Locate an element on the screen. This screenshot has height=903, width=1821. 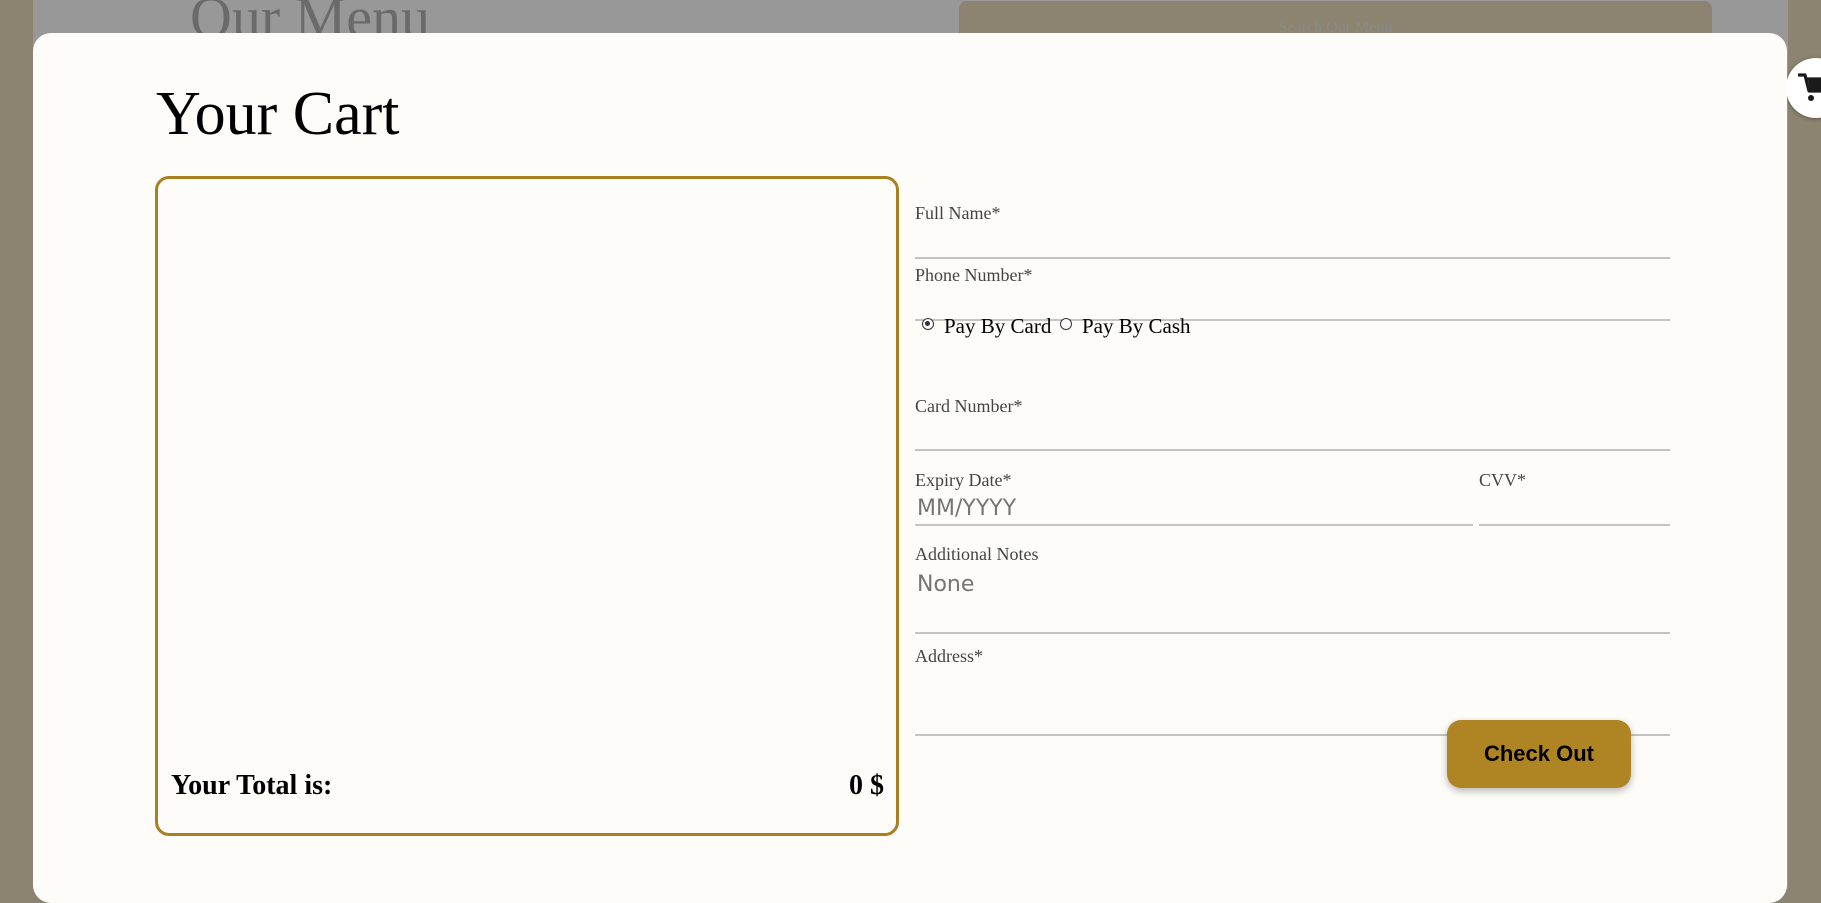
pay-by-card-label: Pay By Card is located at coordinates (998, 326).